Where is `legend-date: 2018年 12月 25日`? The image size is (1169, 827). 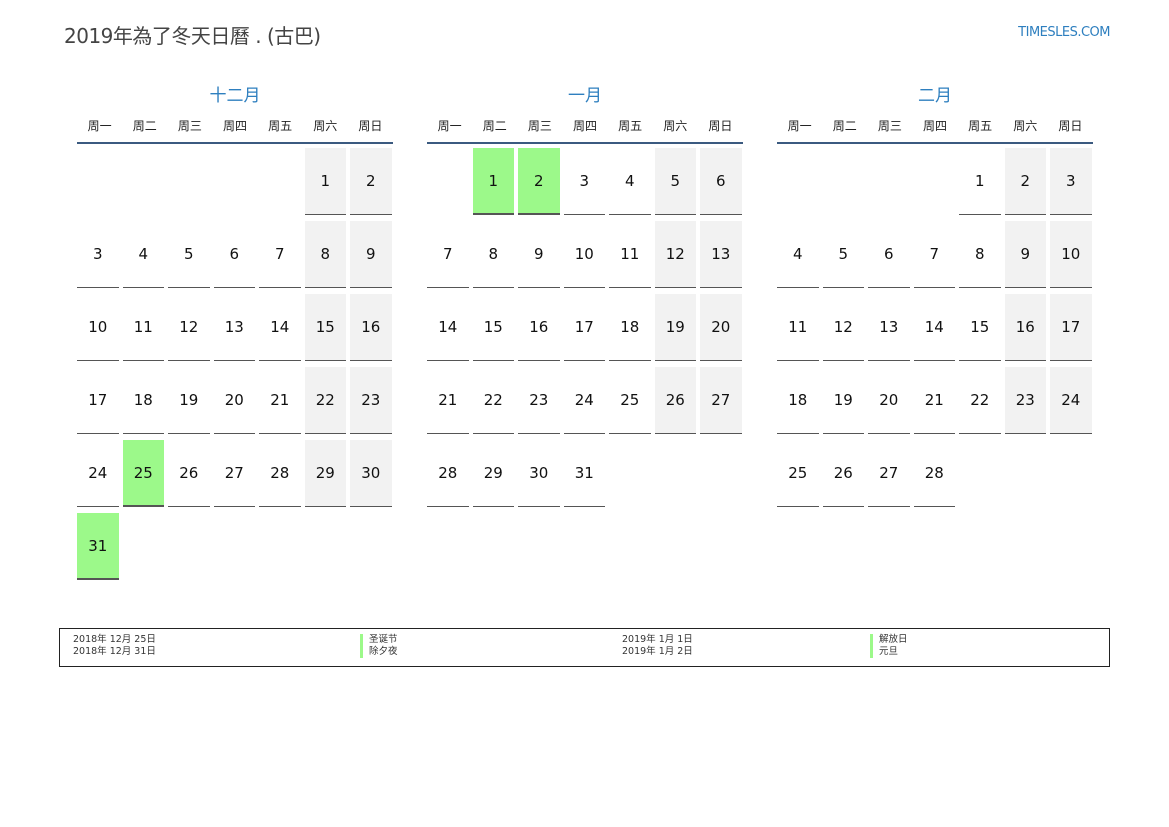
legend-date: 2018年 12月 25日 is located at coordinates (114, 639).